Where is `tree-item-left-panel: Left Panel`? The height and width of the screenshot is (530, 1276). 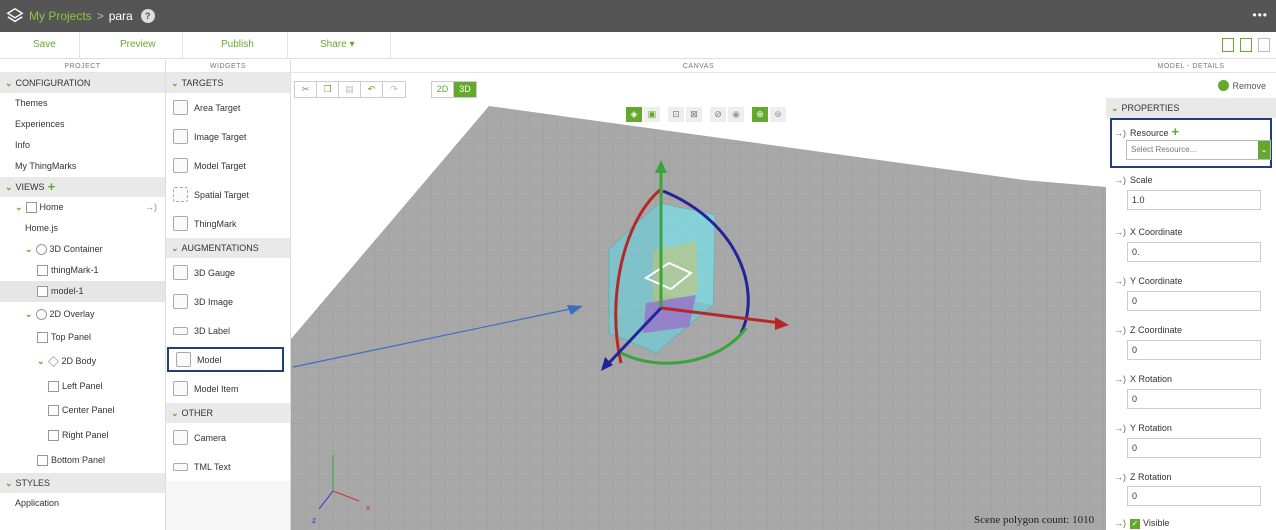 tree-item-left-panel: Left Panel is located at coordinates (82, 386).